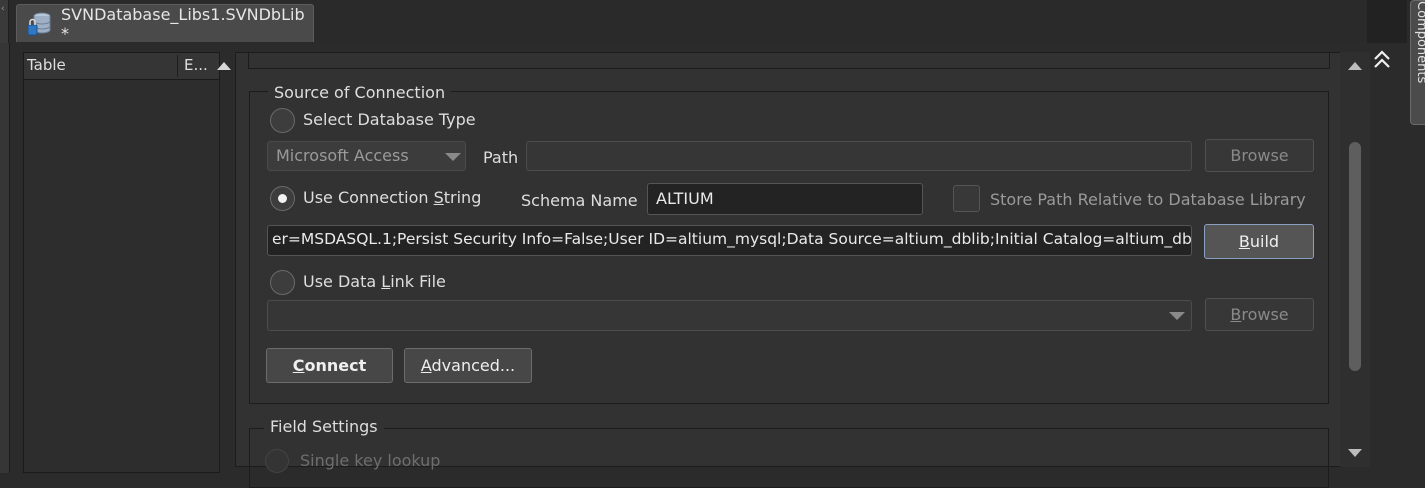  Describe the element at coordinates (1382, 60) in the screenshot. I see `collapse-chevron-icon` at that location.